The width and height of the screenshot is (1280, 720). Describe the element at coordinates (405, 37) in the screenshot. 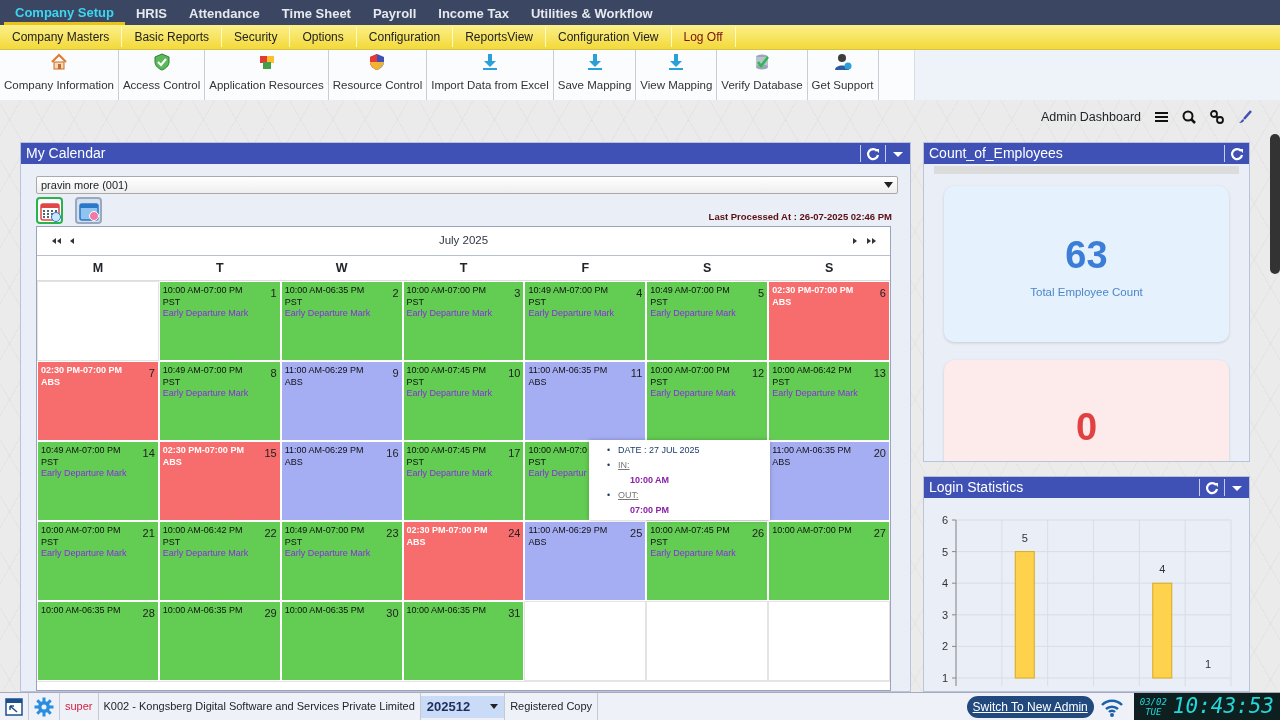

I see `menu-item: Configuration` at that location.